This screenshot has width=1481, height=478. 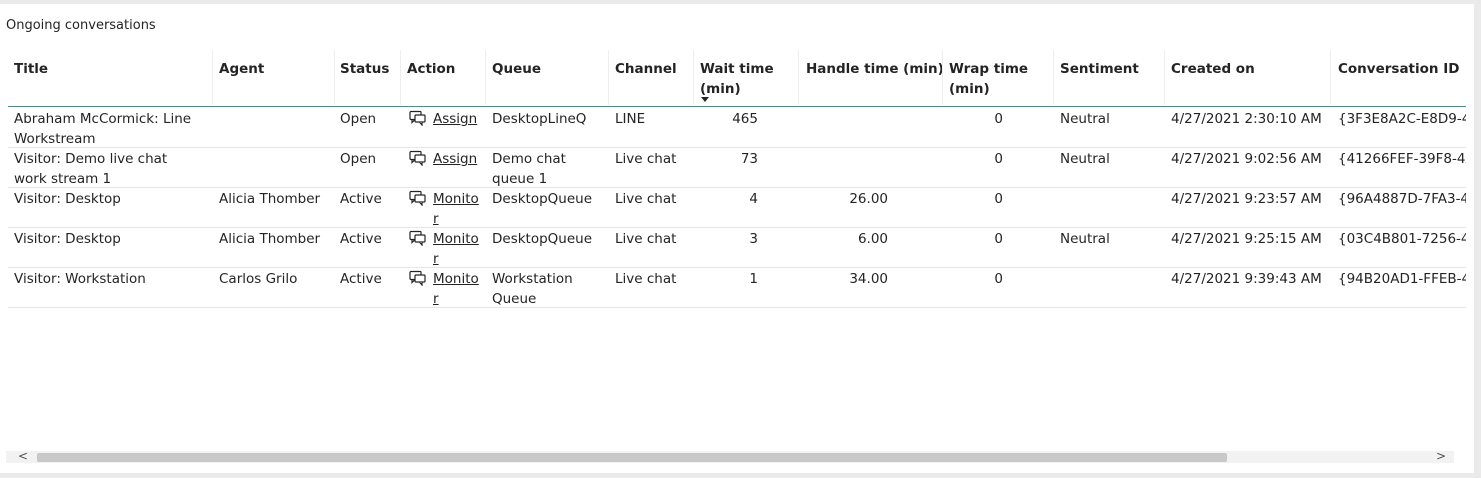 I want to click on cell-wait: 73, so click(x=749, y=159).